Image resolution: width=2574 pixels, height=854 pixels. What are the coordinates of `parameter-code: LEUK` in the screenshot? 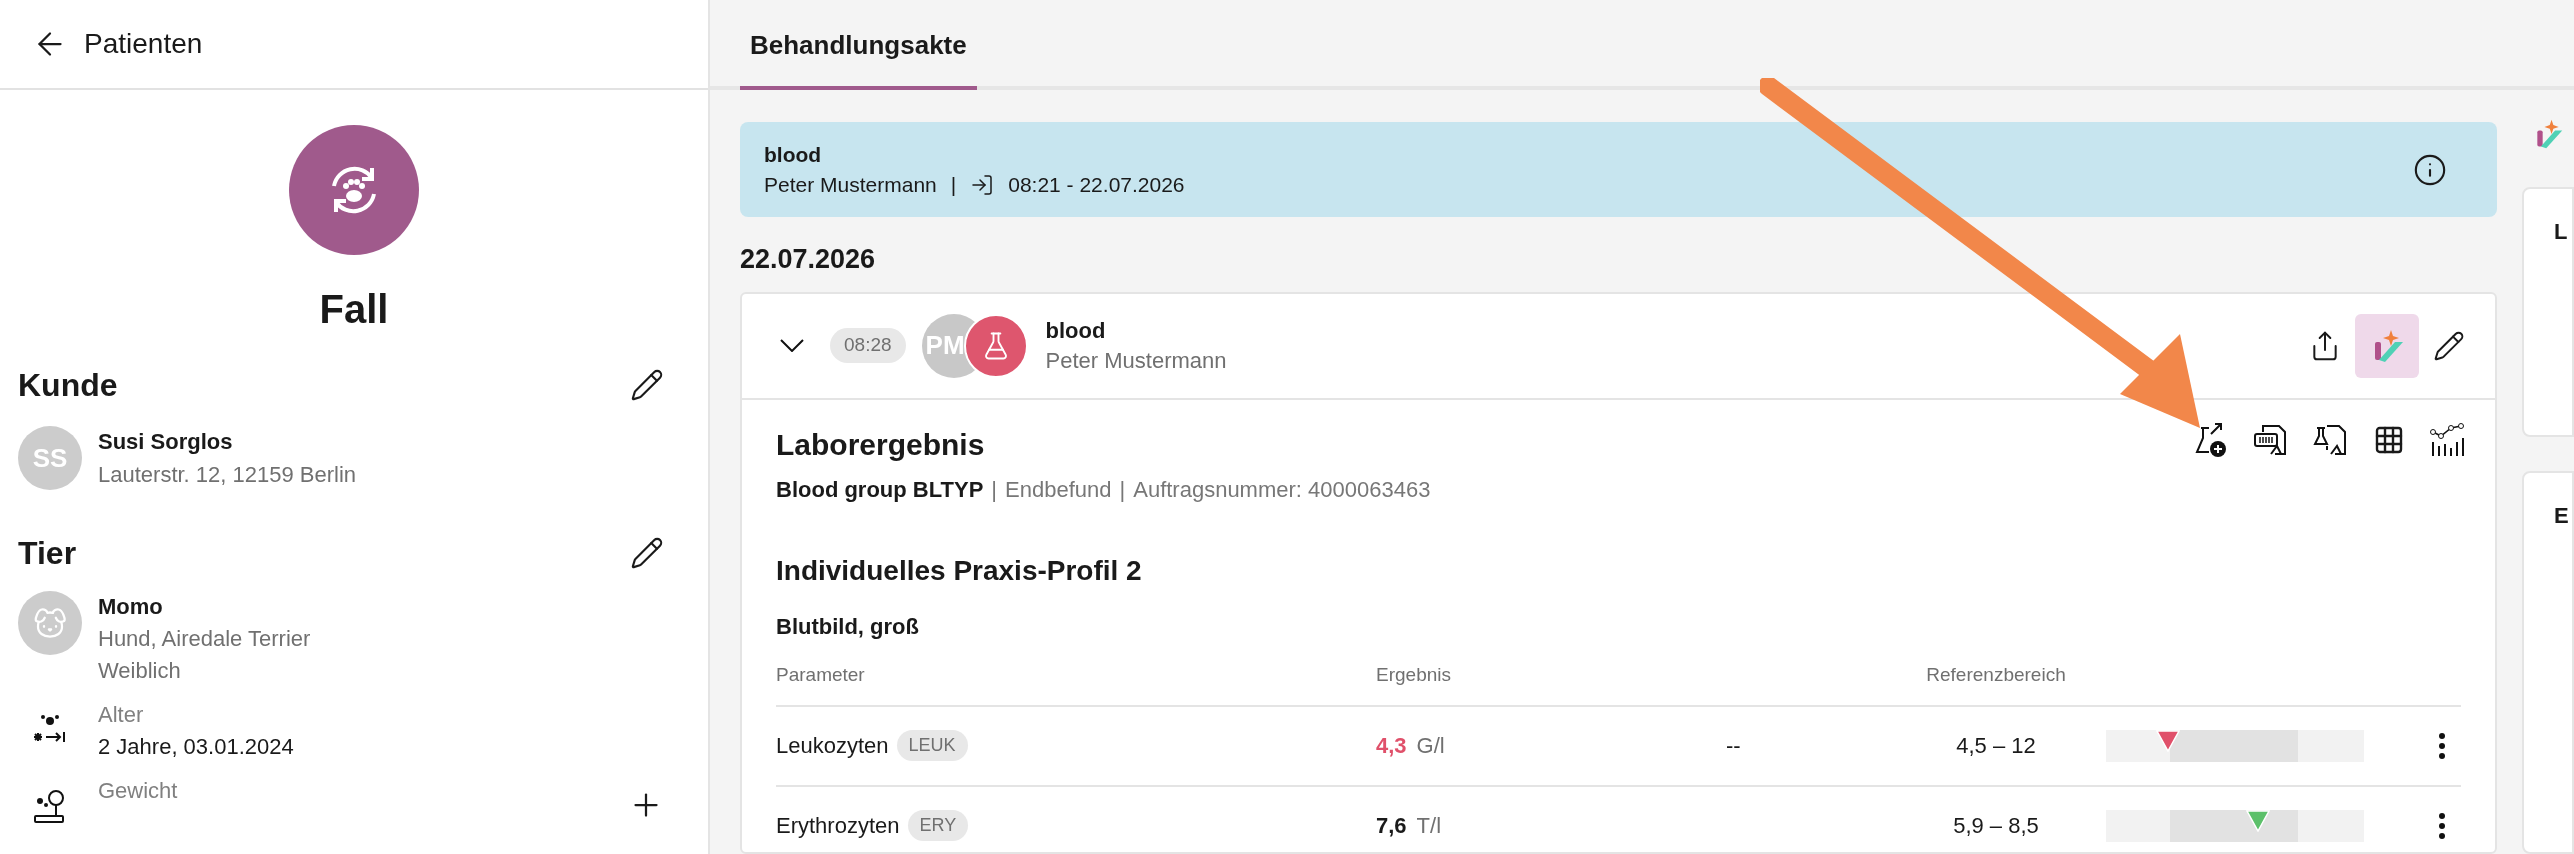 It's located at (932, 745).